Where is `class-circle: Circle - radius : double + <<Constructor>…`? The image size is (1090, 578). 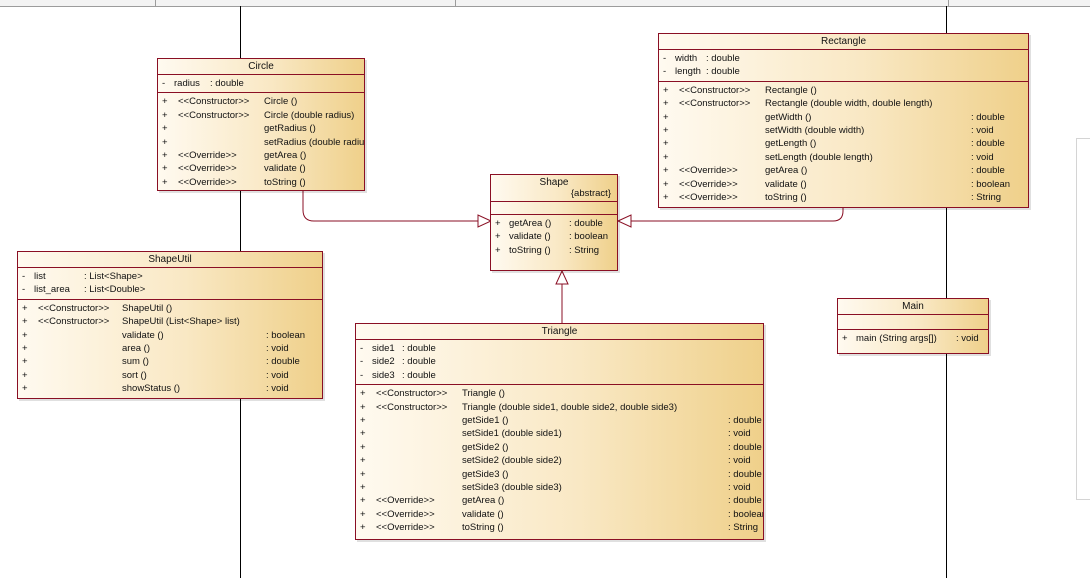 class-circle: Circle - radius : double + <<Constructor>… is located at coordinates (261, 124).